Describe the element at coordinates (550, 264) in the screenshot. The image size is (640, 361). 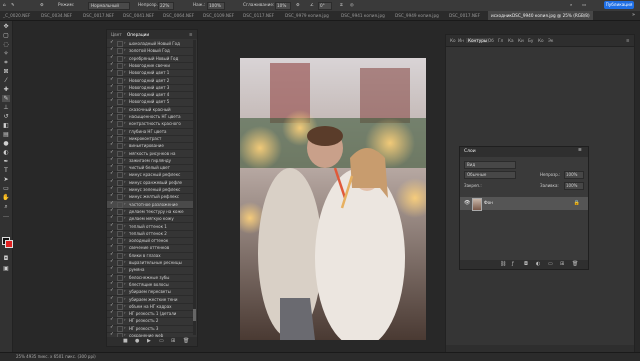
I see `group-icon: ▭` at that location.